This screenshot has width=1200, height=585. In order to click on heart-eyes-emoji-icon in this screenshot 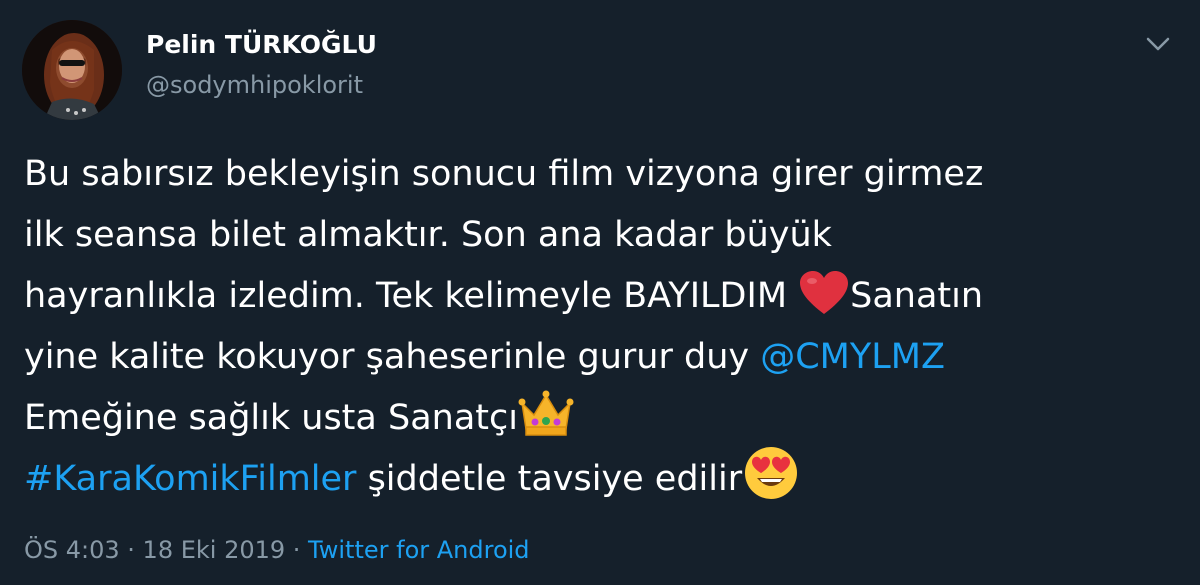, I will do `click(771, 472)`.